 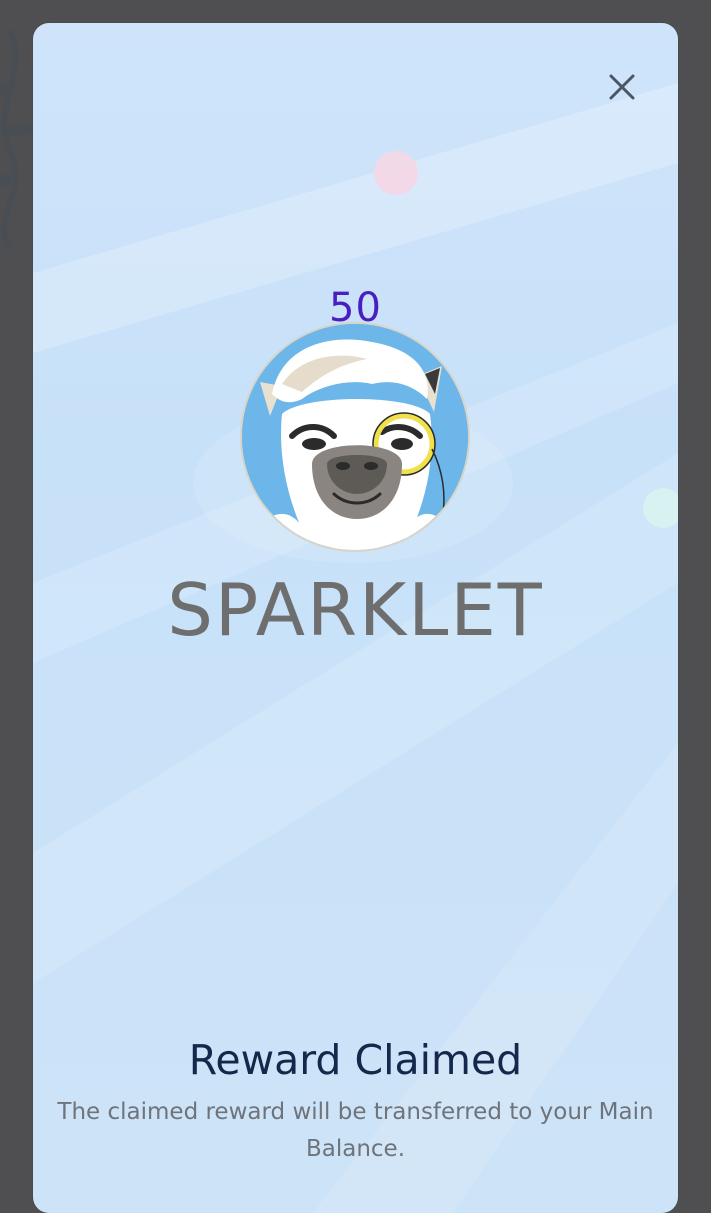 I want to click on reward-claimed-title: Reward Claimed, so click(x=355, y=1060).